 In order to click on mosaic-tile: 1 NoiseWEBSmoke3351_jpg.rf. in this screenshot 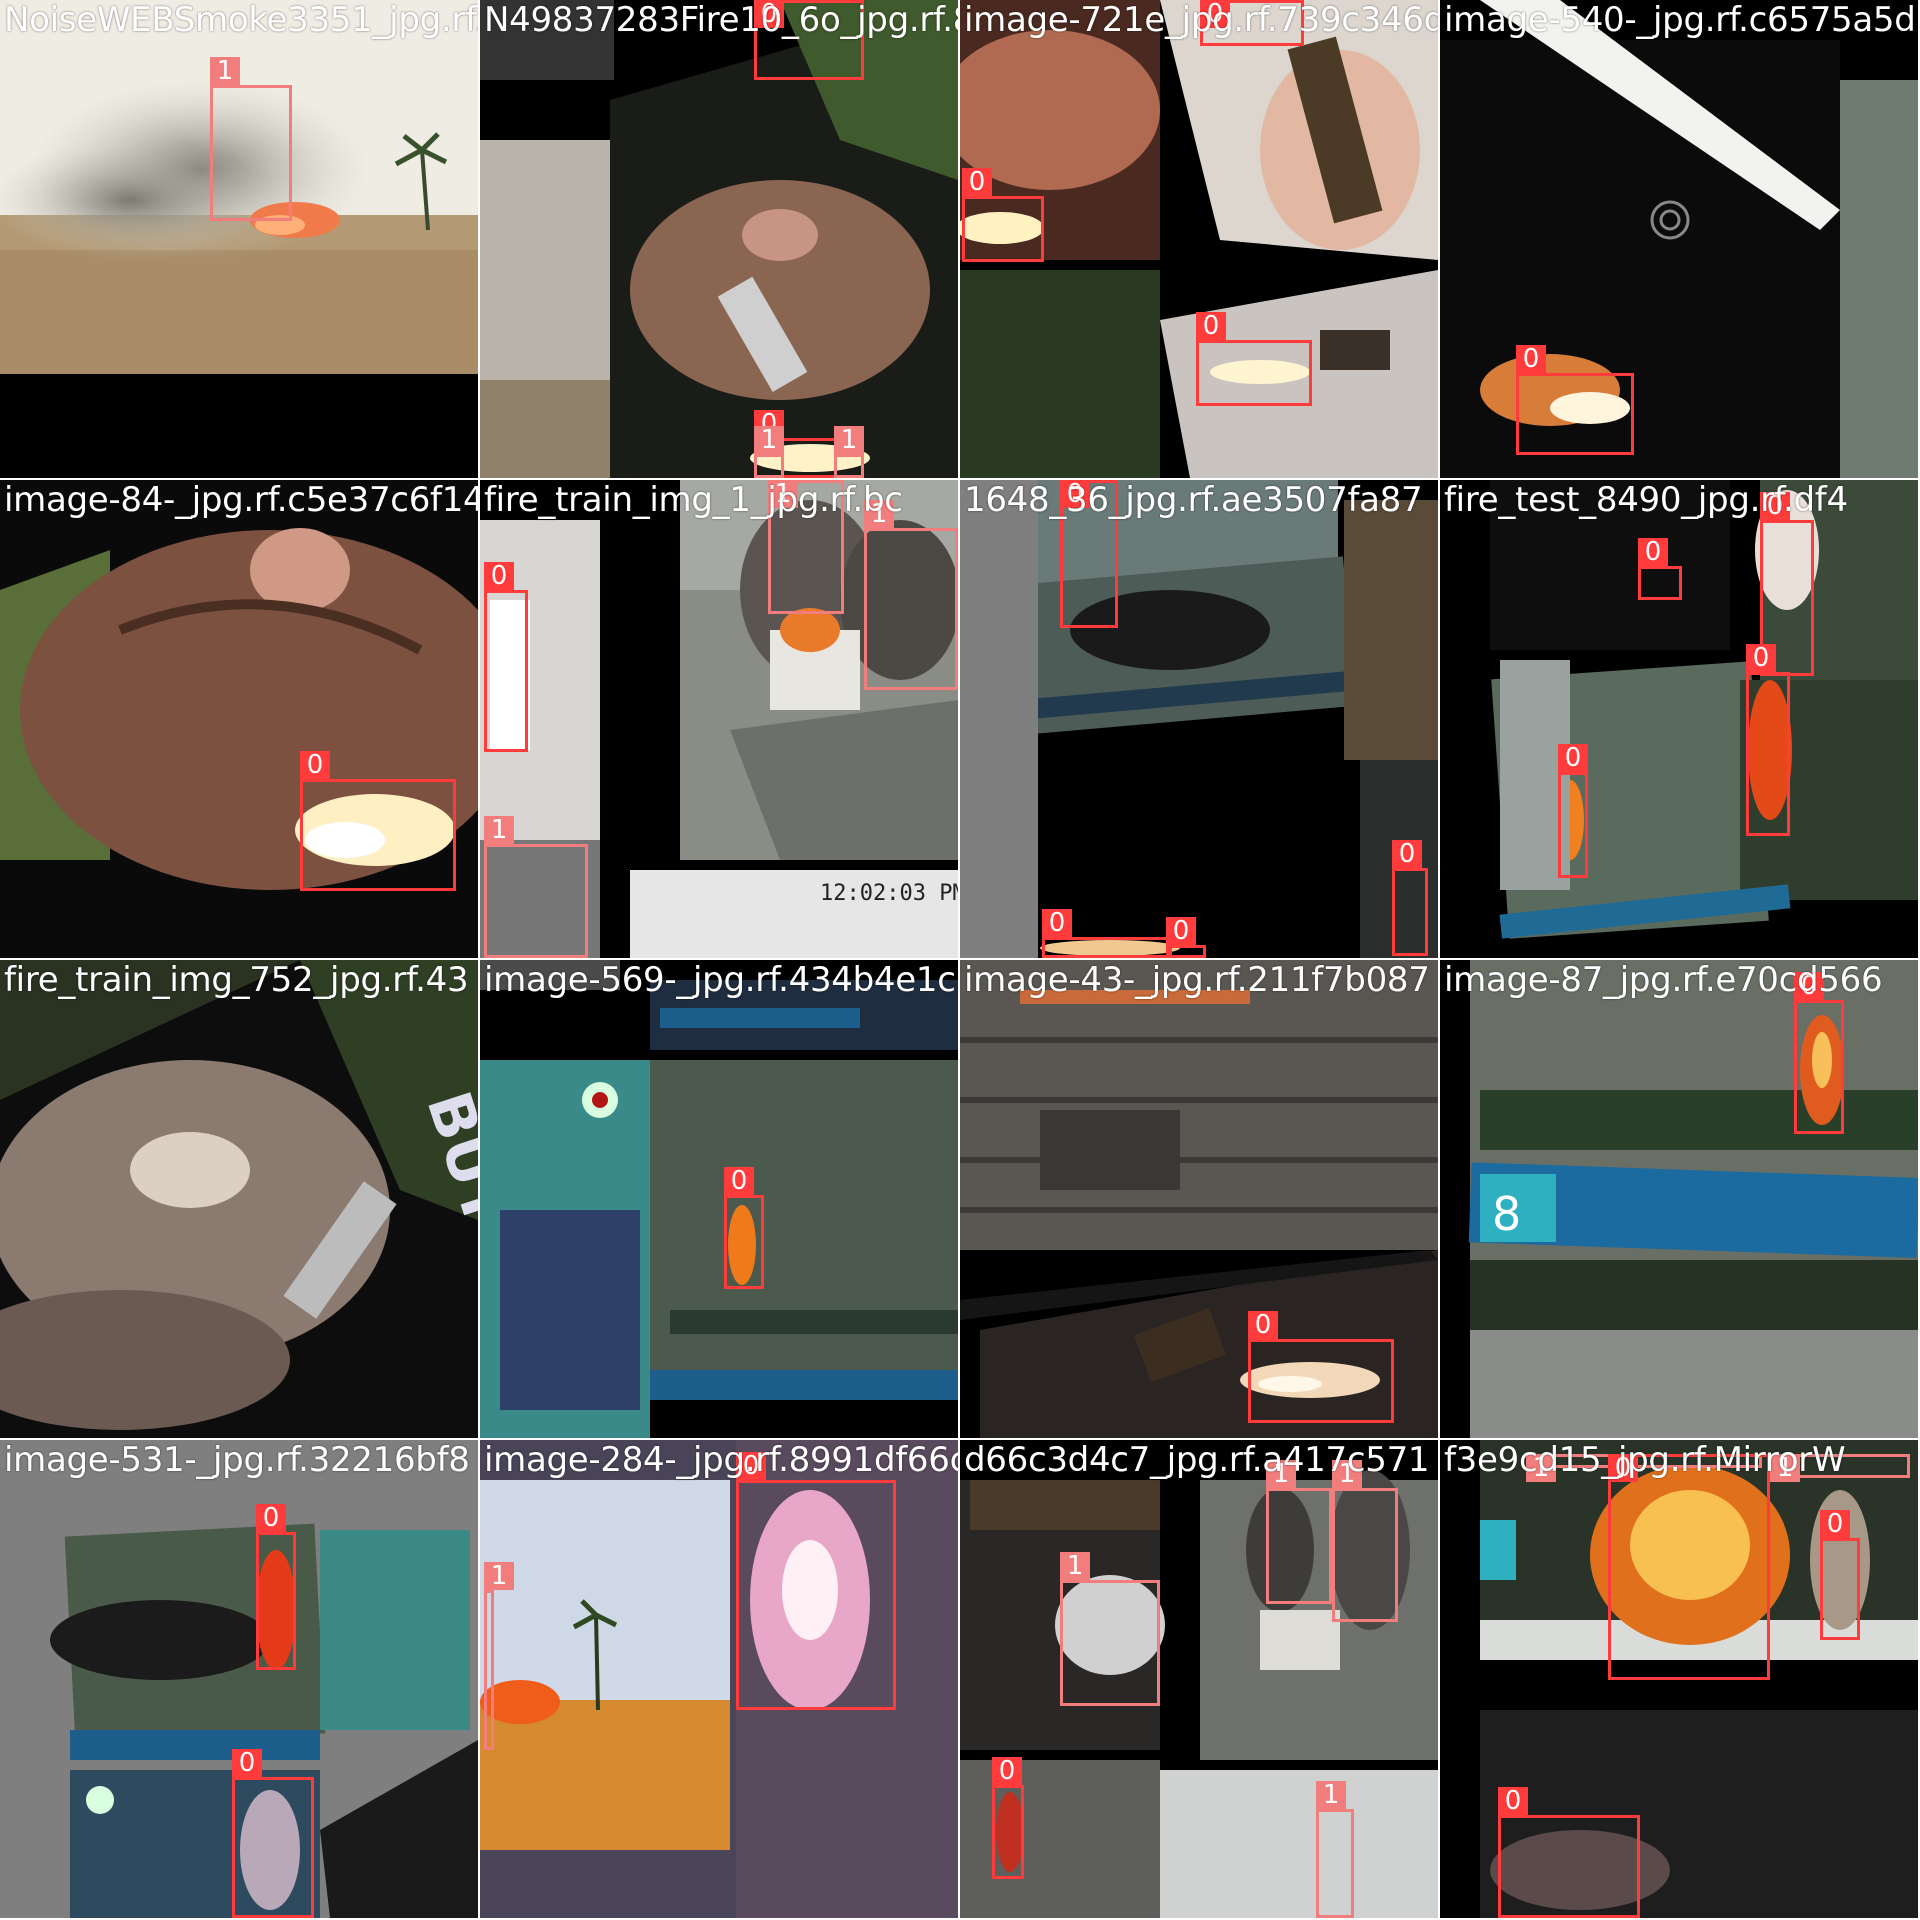, I will do `click(239, 239)`.